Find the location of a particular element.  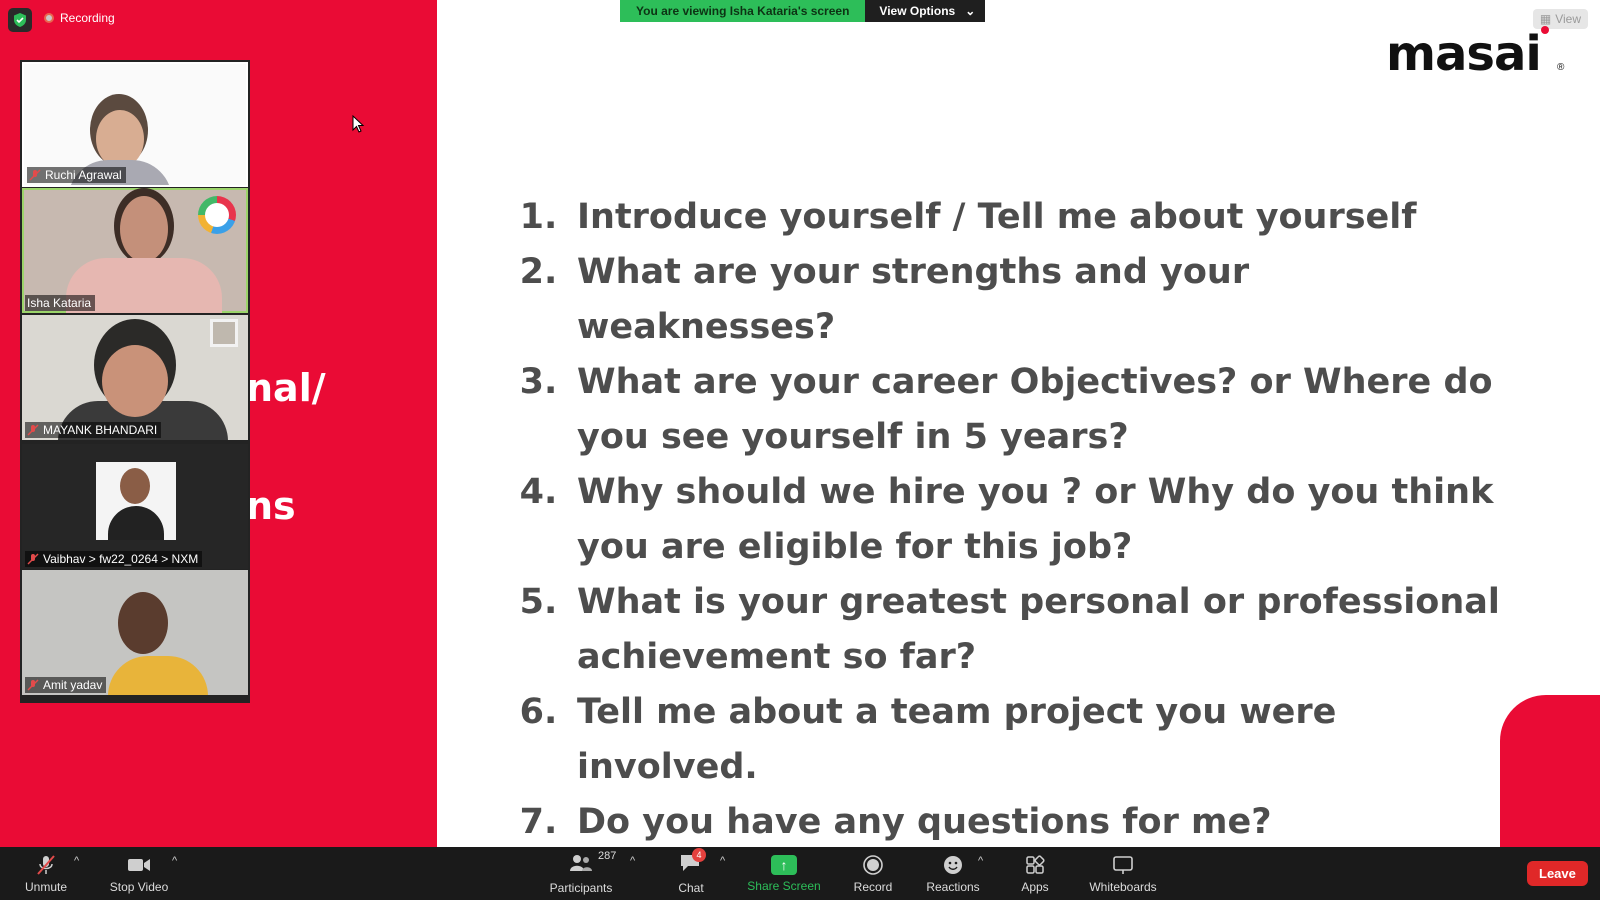

recording-indicator: Recording is located at coordinates (79, 18).